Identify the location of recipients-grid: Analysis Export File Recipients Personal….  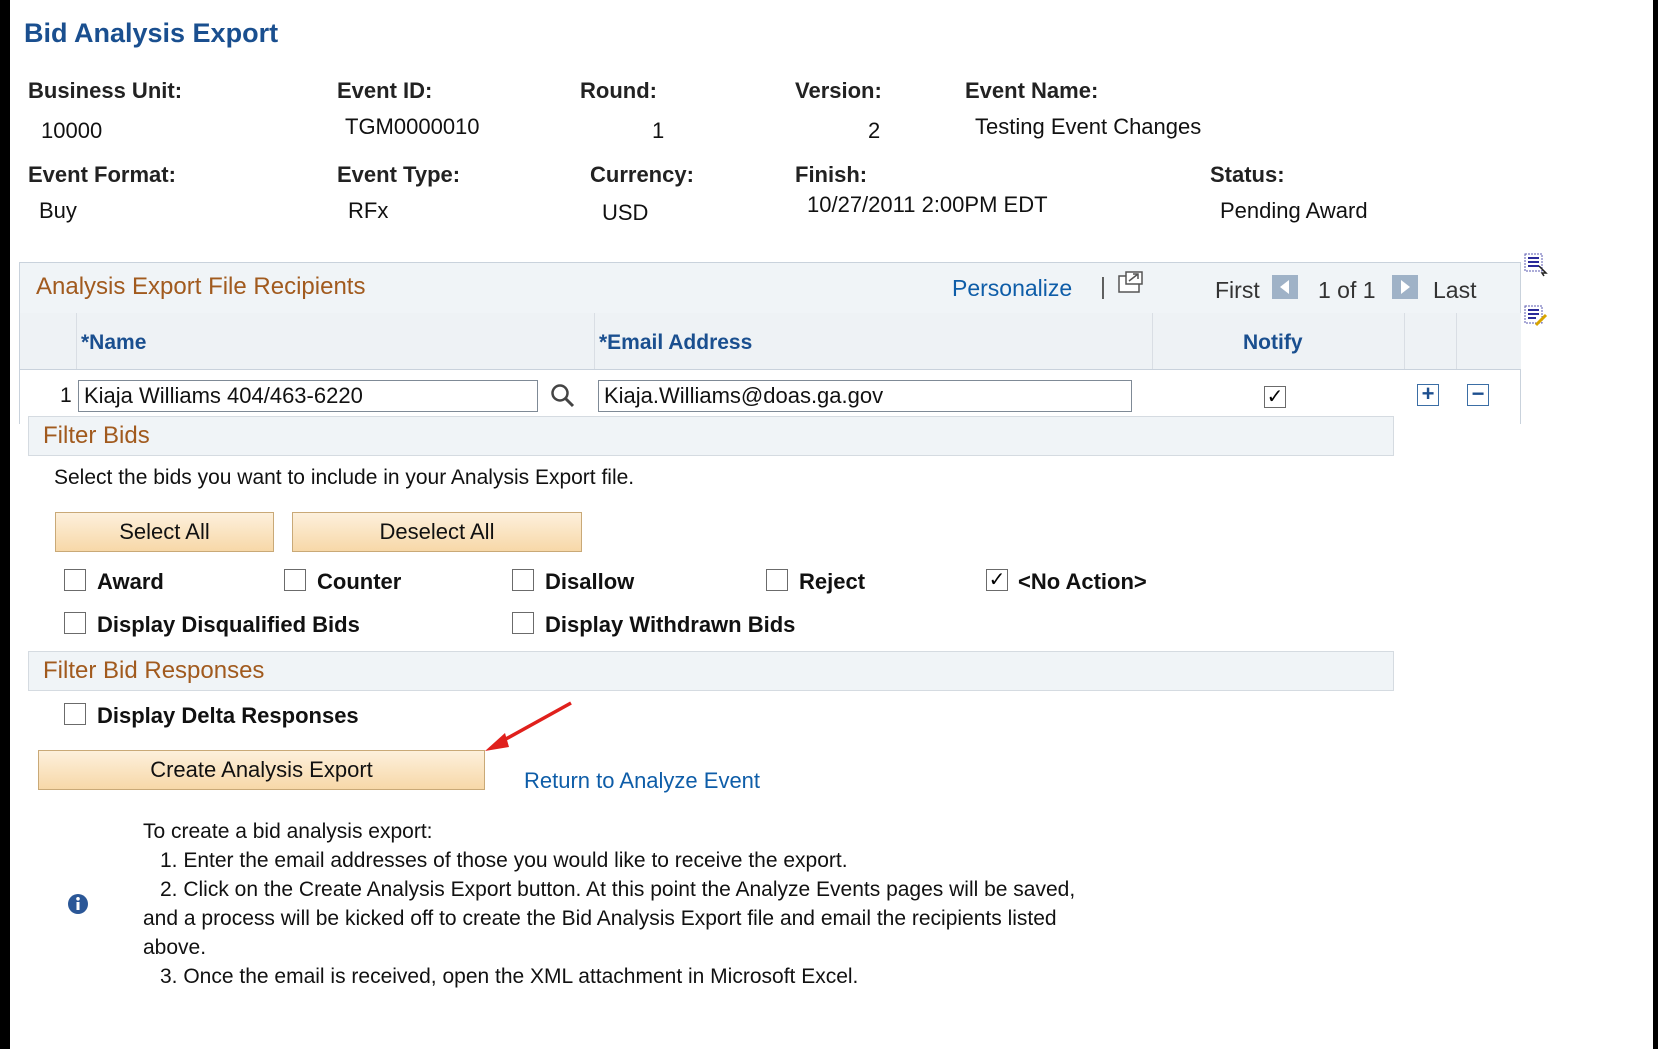
(770, 343).